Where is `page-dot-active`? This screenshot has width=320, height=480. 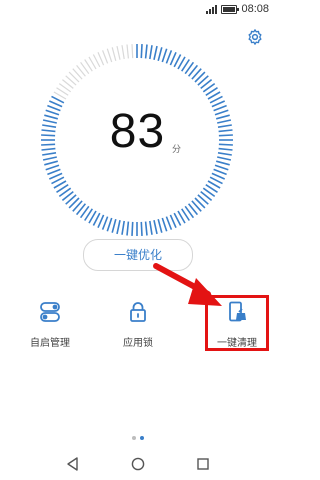 page-dot-active is located at coordinates (141, 438).